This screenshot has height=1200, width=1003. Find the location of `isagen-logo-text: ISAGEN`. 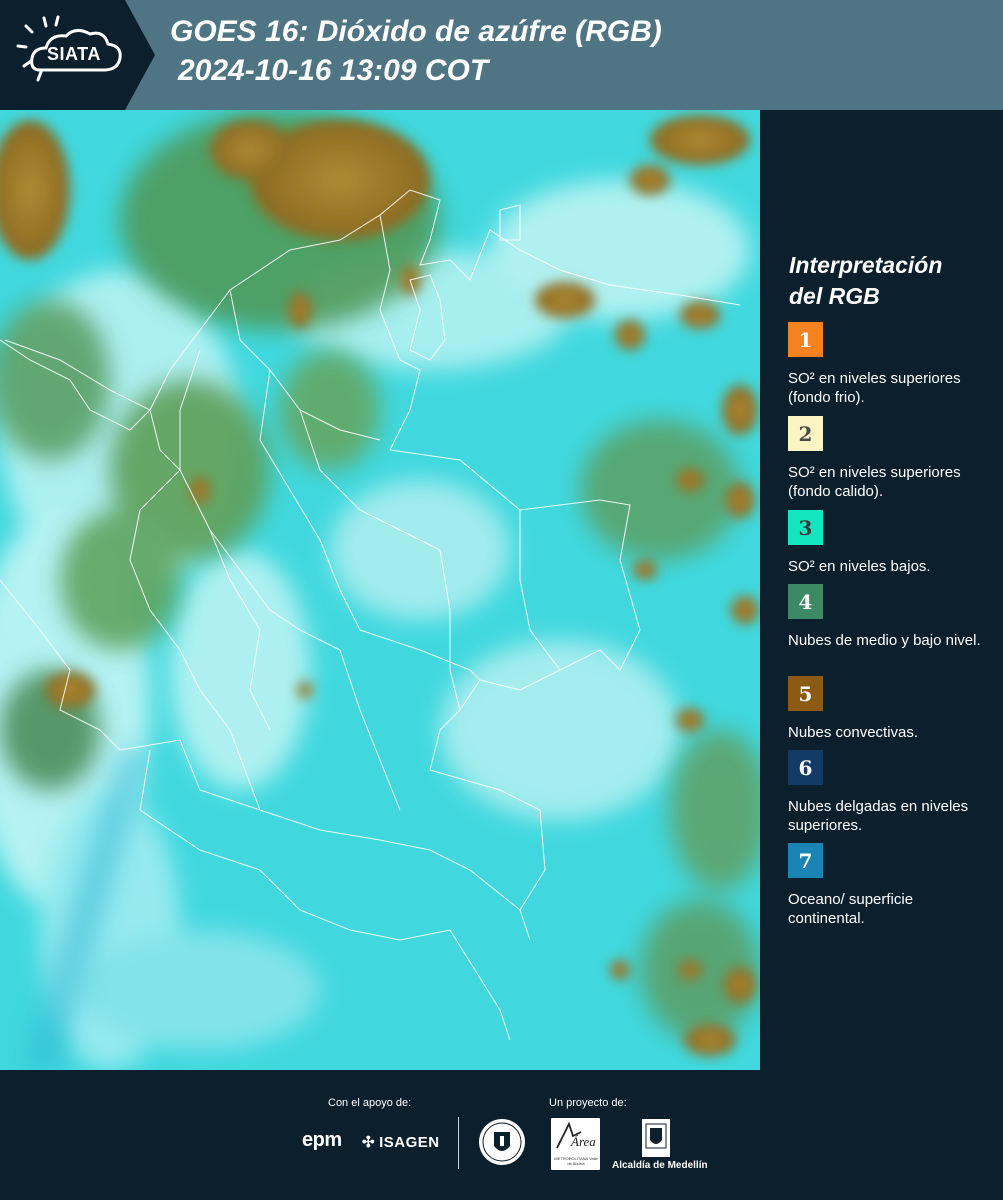

isagen-logo-text: ISAGEN is located at coordinates (409, 1142).